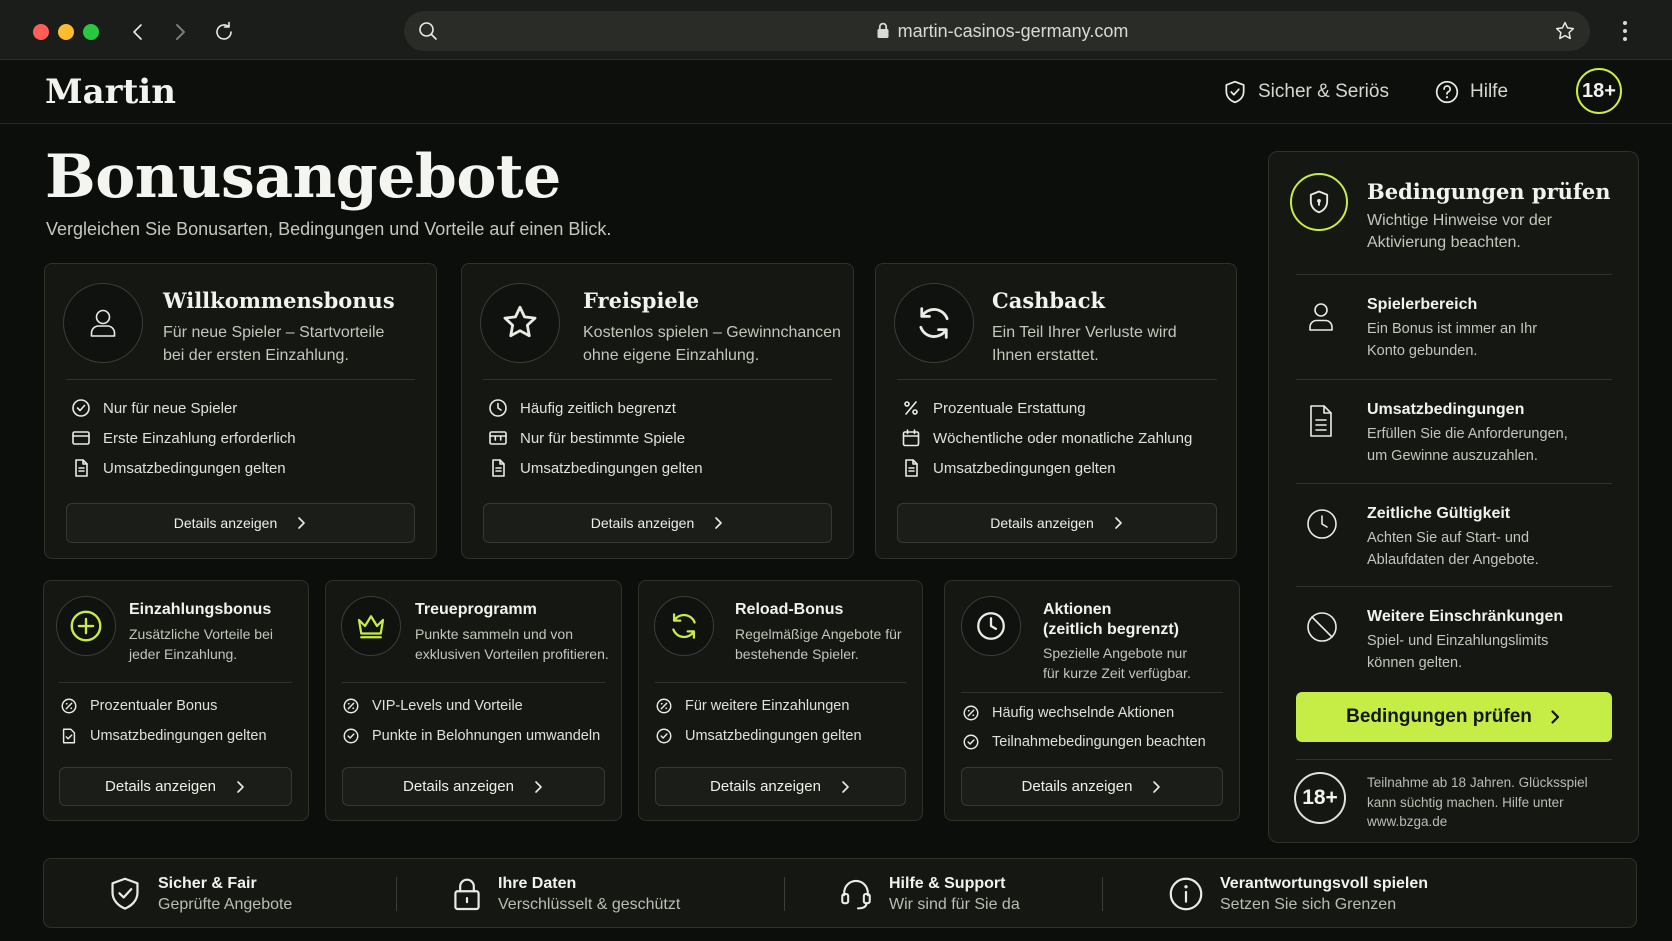 The height and width of the screenshot is (941, 1672). Describe the element at coordinates (1235, 92) in the screenshot. I see `shield-check-icon` at that location.